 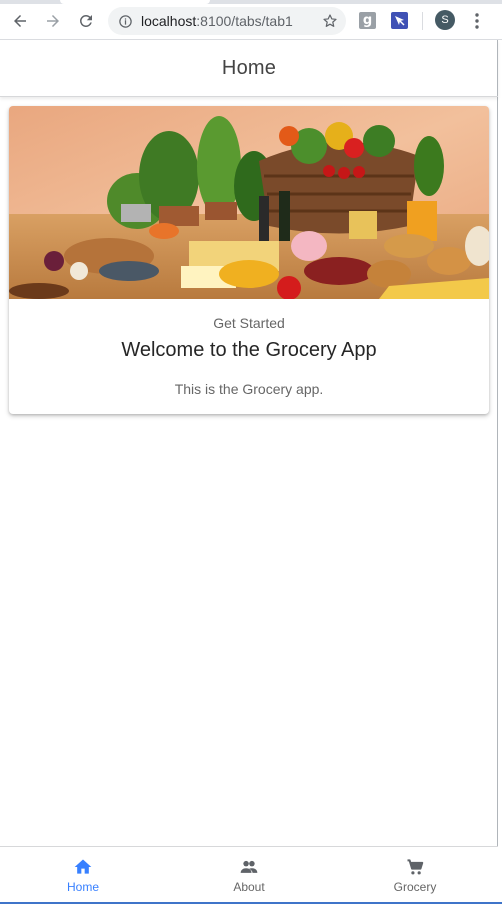 I want to click on reload-icon, so click(x=85, y=20).